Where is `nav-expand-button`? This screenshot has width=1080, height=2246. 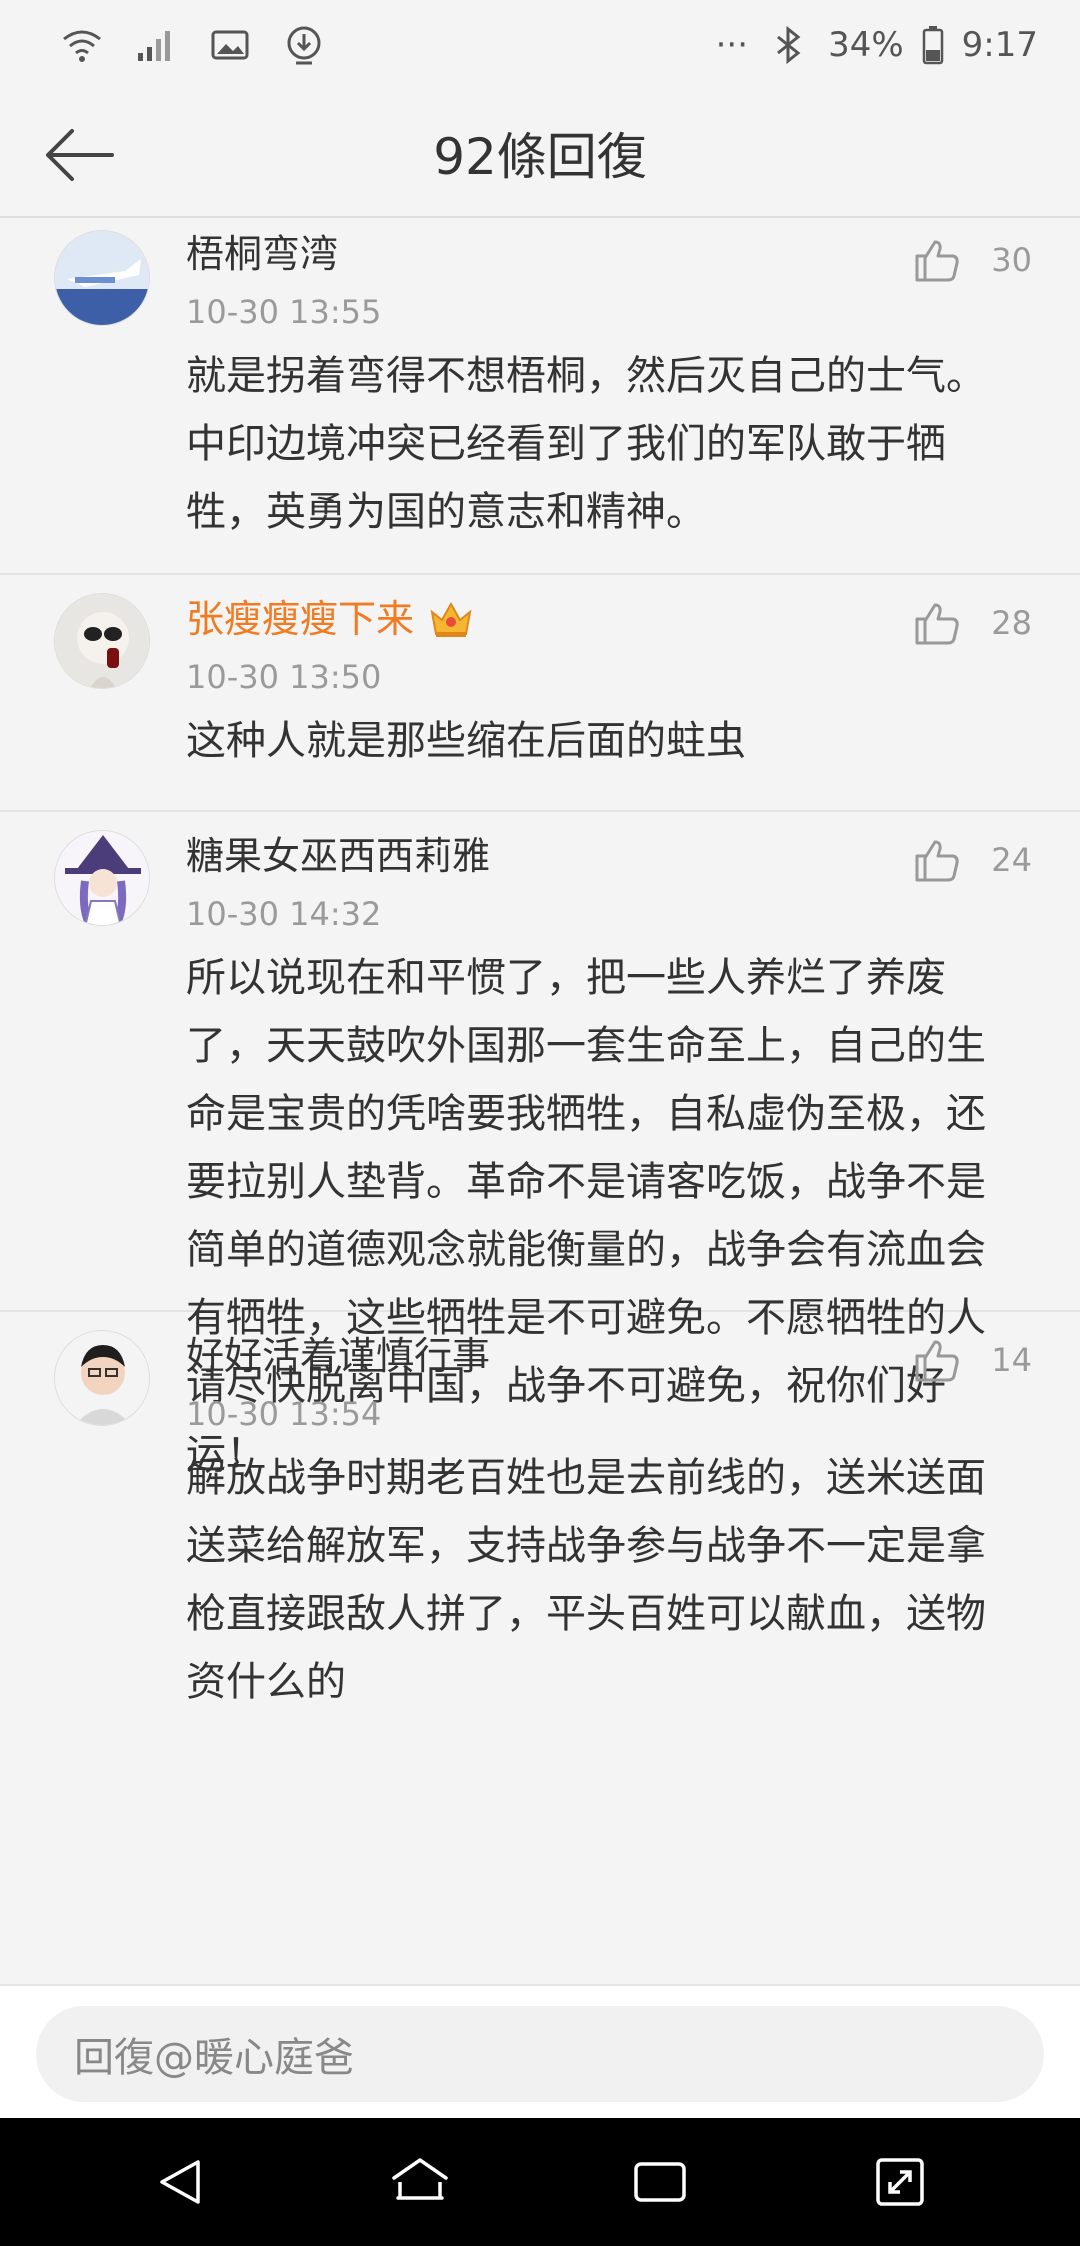 nav-expand-button is located at coordinates (900, 2182).